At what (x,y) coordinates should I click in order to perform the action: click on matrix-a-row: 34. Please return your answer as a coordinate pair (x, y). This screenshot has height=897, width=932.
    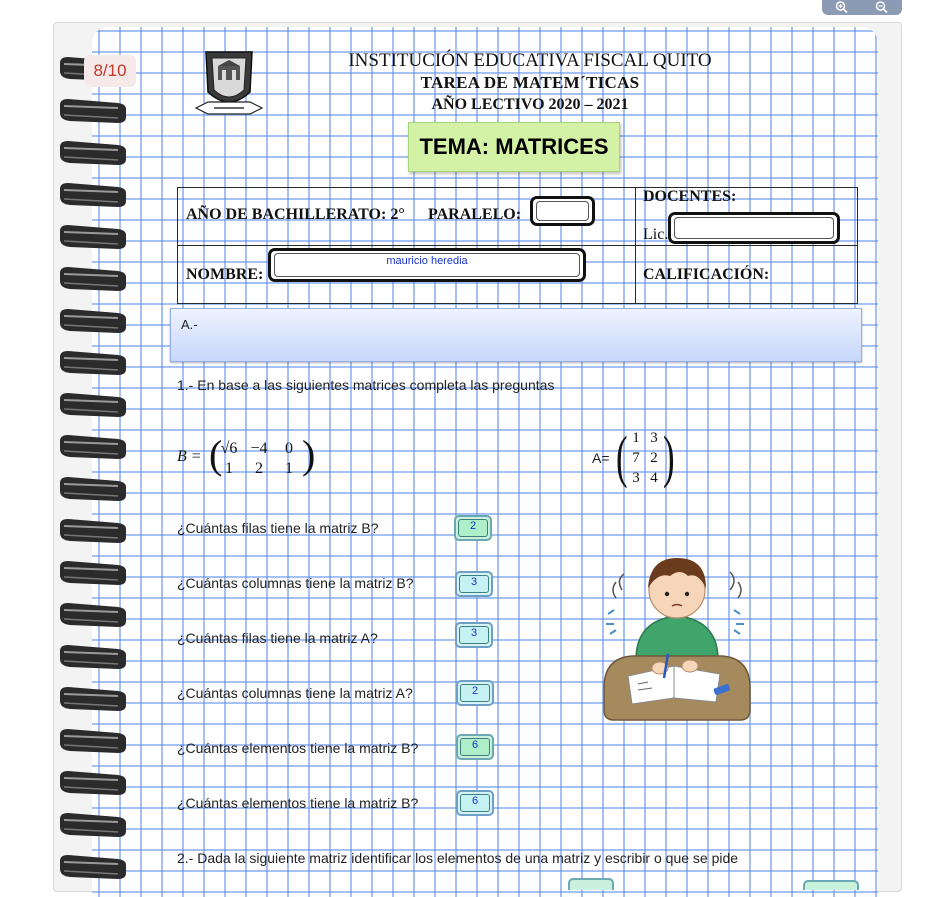
    Looking at the image, I should click on (644, 478).